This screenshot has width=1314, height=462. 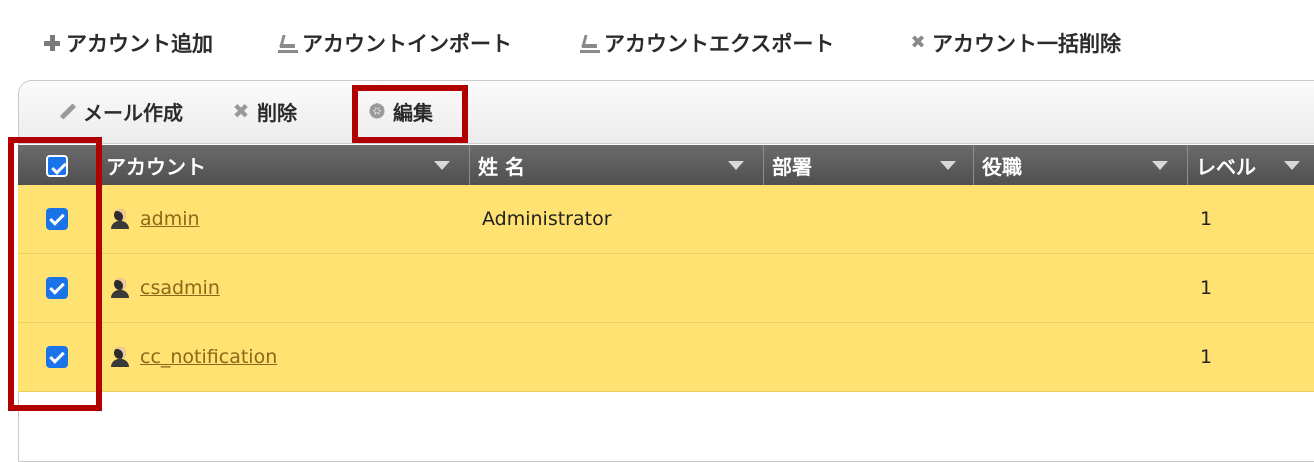 I want to click on import-account-label: アカウントインポート, so click(x=407, y=44).